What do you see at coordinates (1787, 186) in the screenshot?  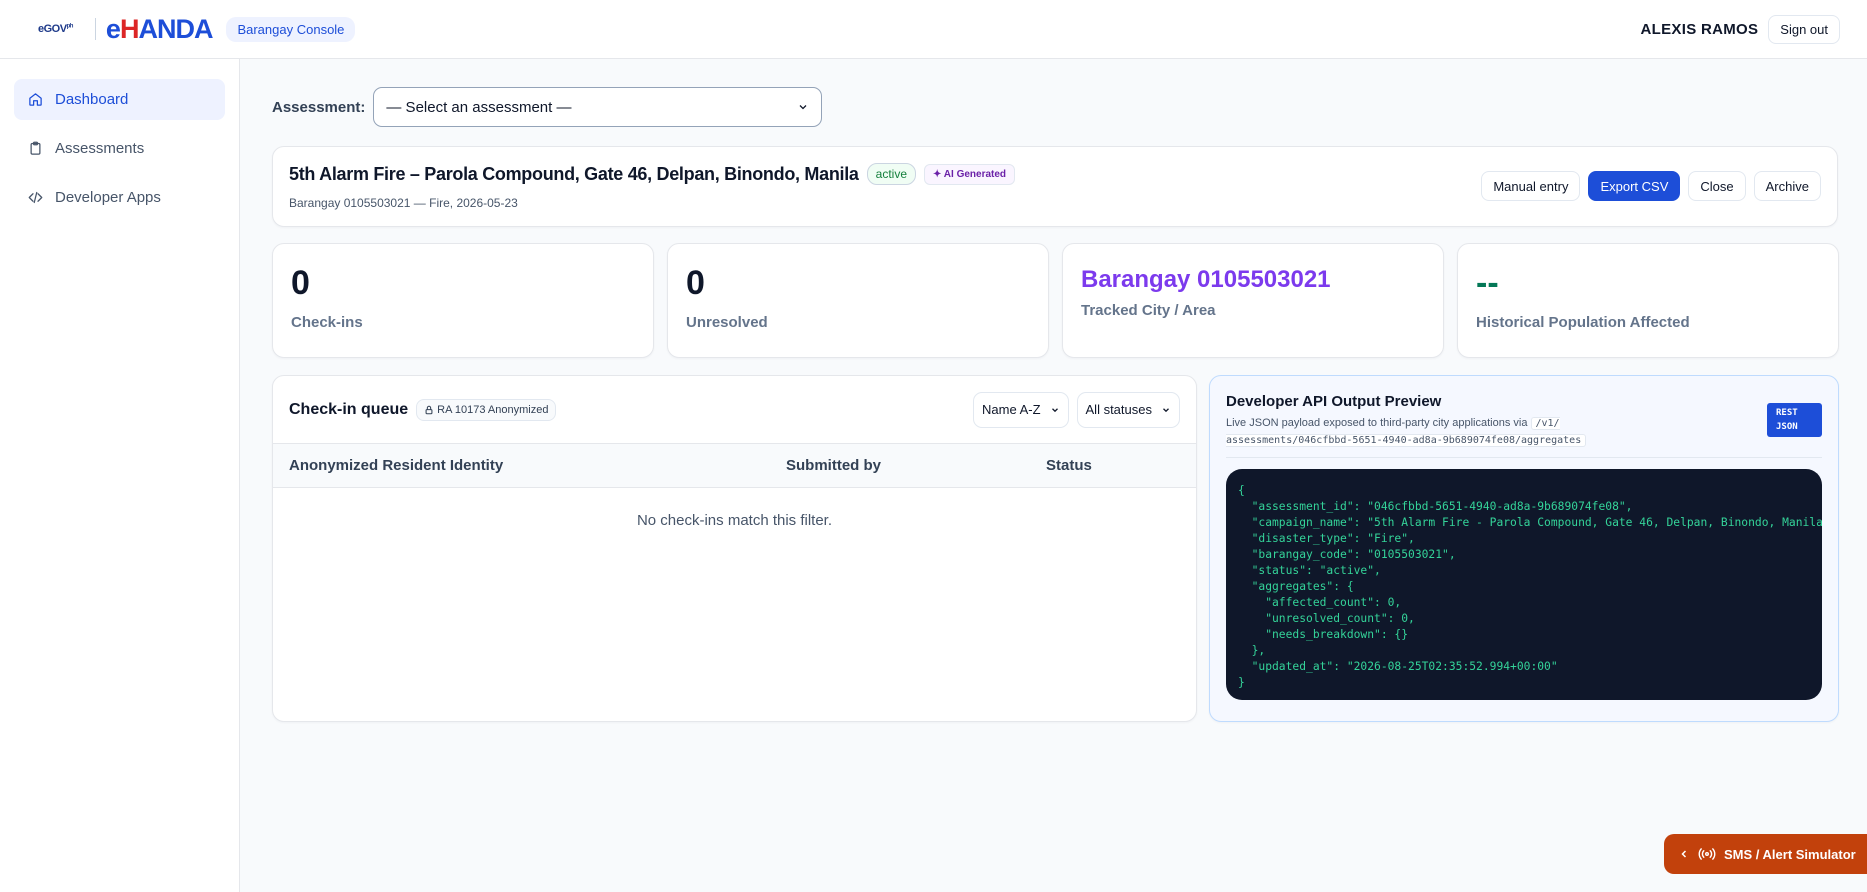 I see `archive-button: Archive` at bounding box center [1787, 186].